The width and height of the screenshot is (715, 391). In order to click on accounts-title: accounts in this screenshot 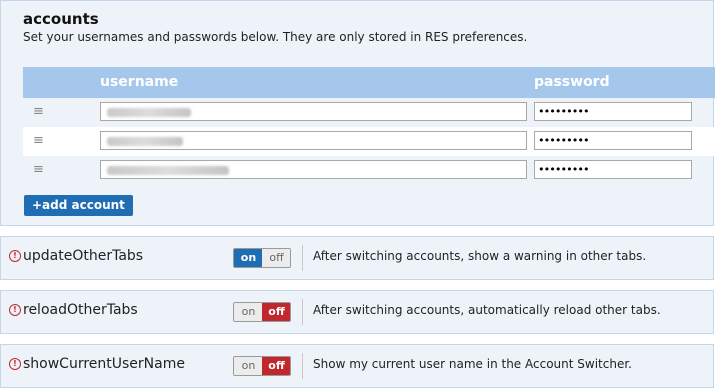, I will do `click(61, 19)`.